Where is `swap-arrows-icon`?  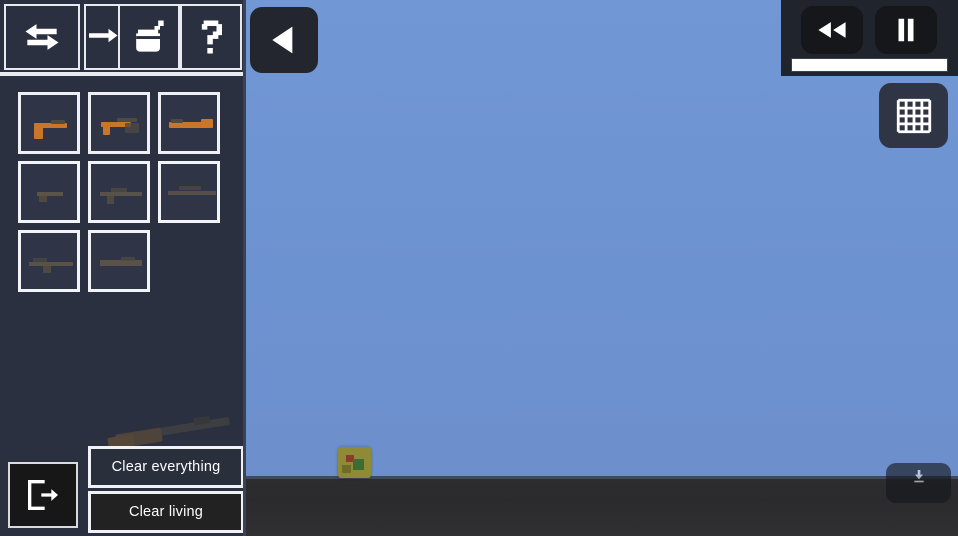
swap-arrows-icon is located at coordinates (42, 37).